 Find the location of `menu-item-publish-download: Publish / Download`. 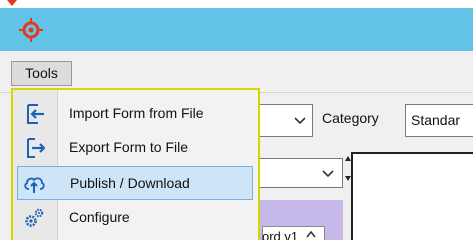

menu-item-publish-download: Publish / Download is located at coordinates (135, 183).